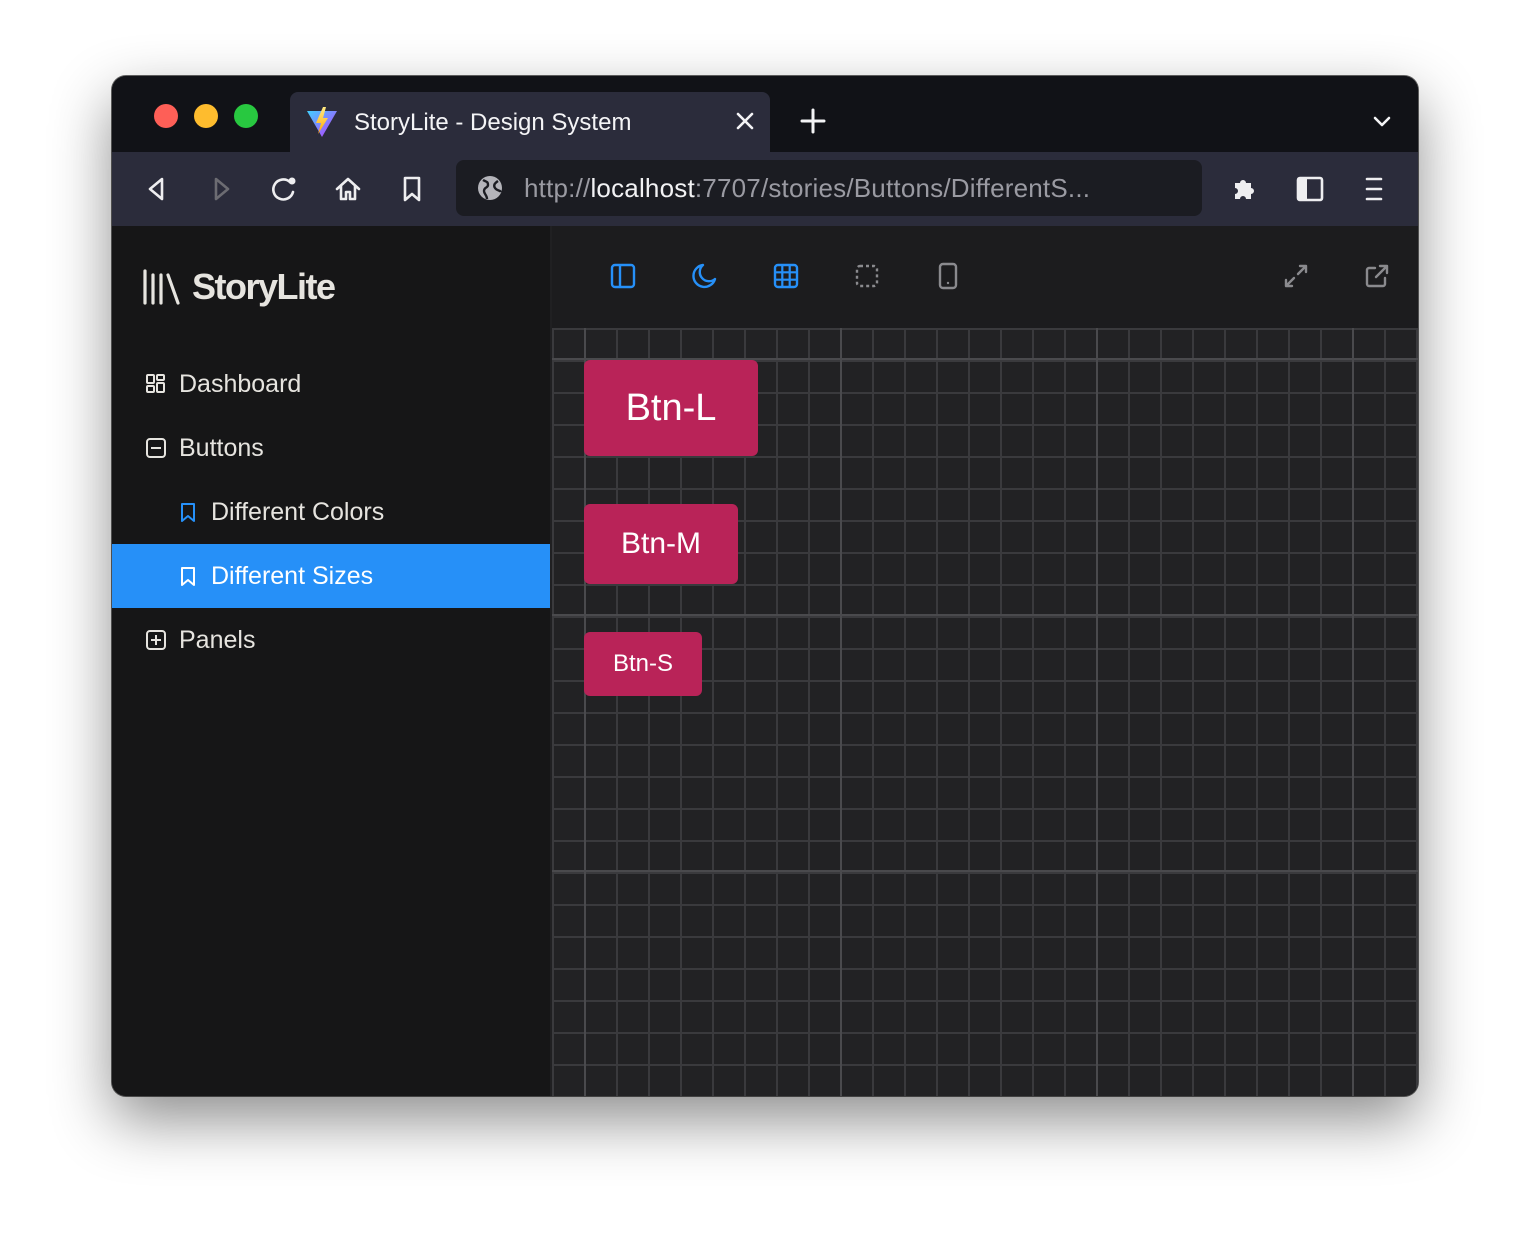 The width and height of the screenshot is (1530, 1244). I want to click on url-host: localhost, so click(642, 188).